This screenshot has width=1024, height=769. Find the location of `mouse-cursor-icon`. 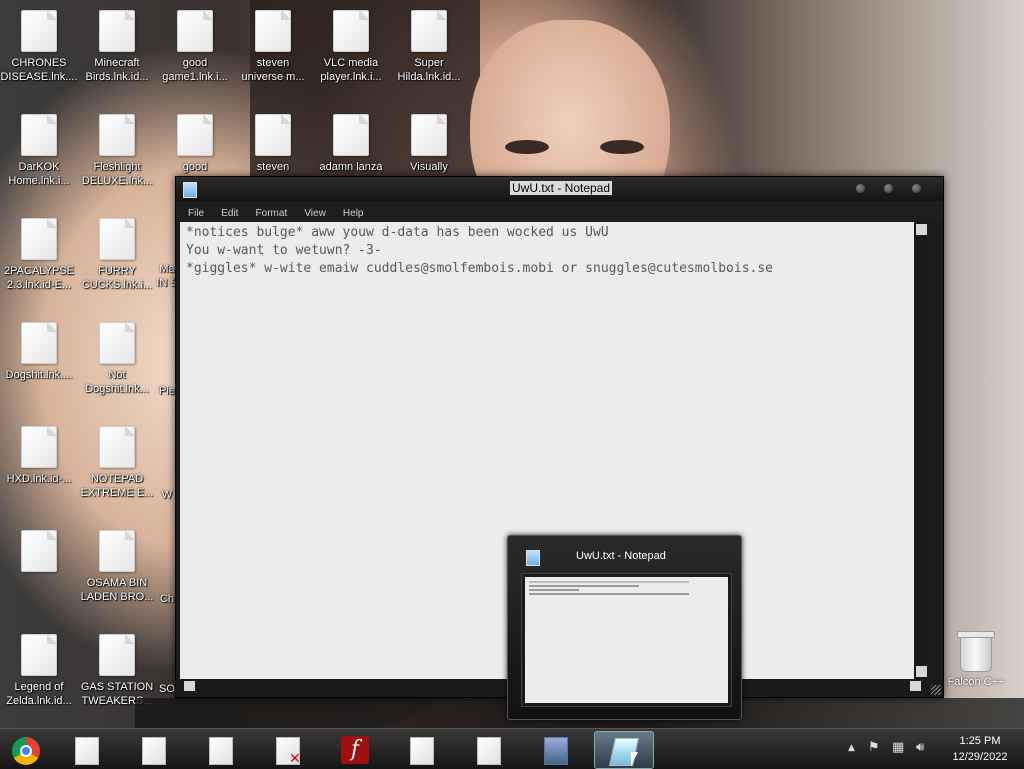

mouse-cursor-icon is located at coordinates (634, 759).